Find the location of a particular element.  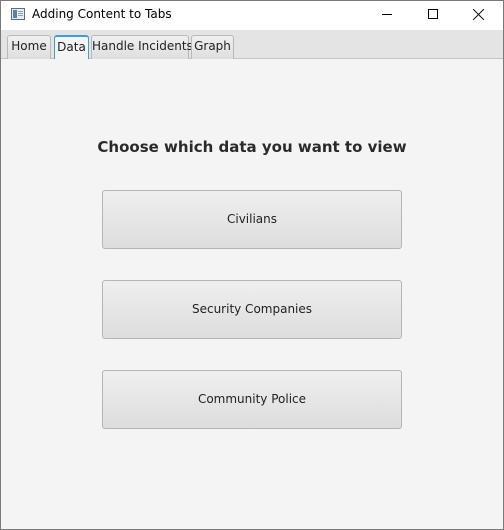

maximize-button is located at coordinates (433, 15).